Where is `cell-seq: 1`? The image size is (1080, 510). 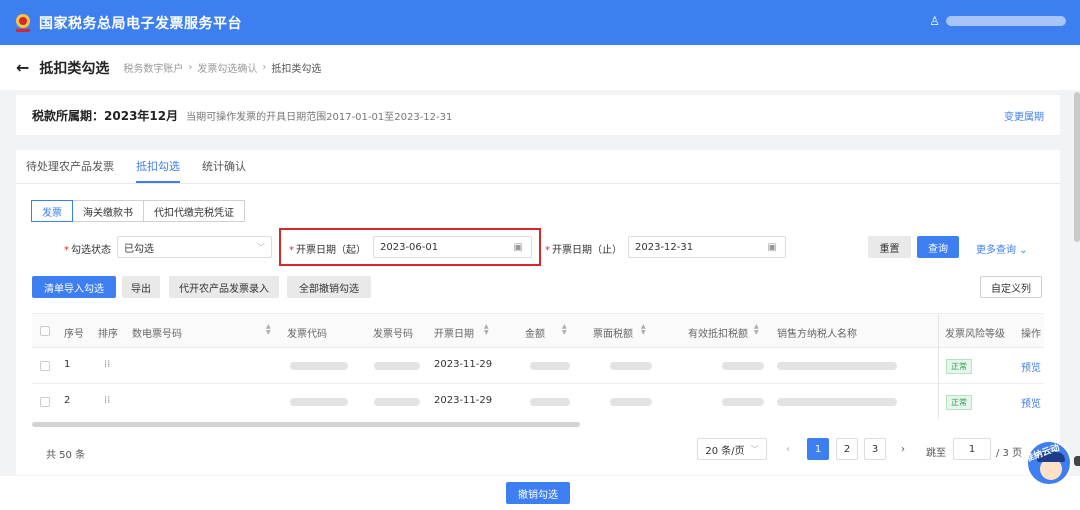
cell-seq: 1 is located at coordinates (67, 364).